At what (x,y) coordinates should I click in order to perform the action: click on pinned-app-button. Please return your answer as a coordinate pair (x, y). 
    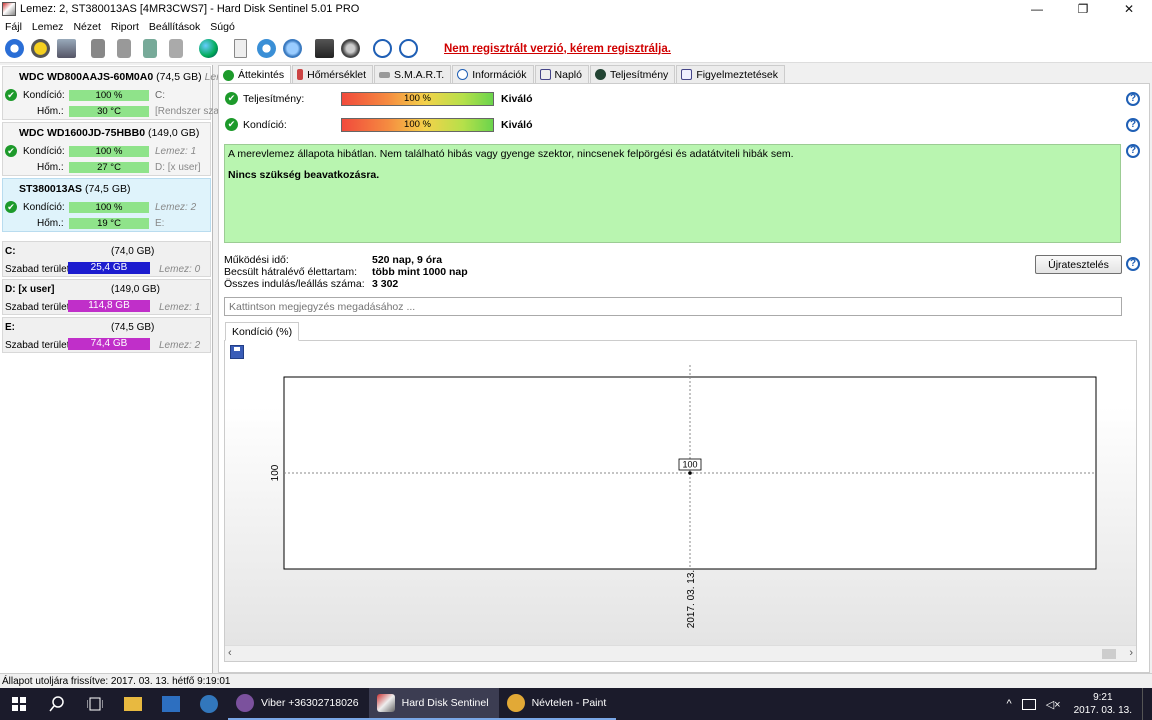
    Looking at the image, I should click on (171, 704).